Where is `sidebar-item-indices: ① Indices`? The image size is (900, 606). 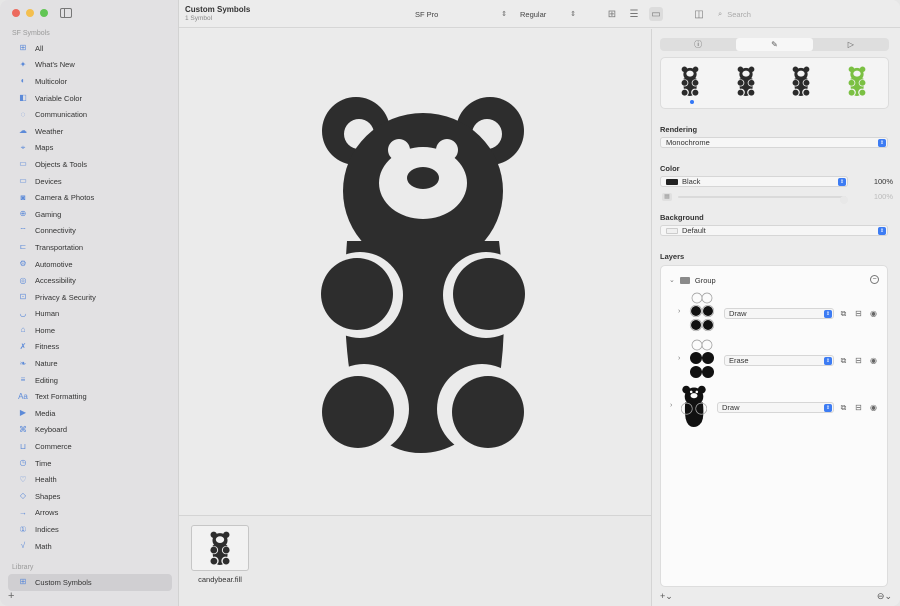
sidebar-item-indices: ① Indices is located at coordinates (90, 529).